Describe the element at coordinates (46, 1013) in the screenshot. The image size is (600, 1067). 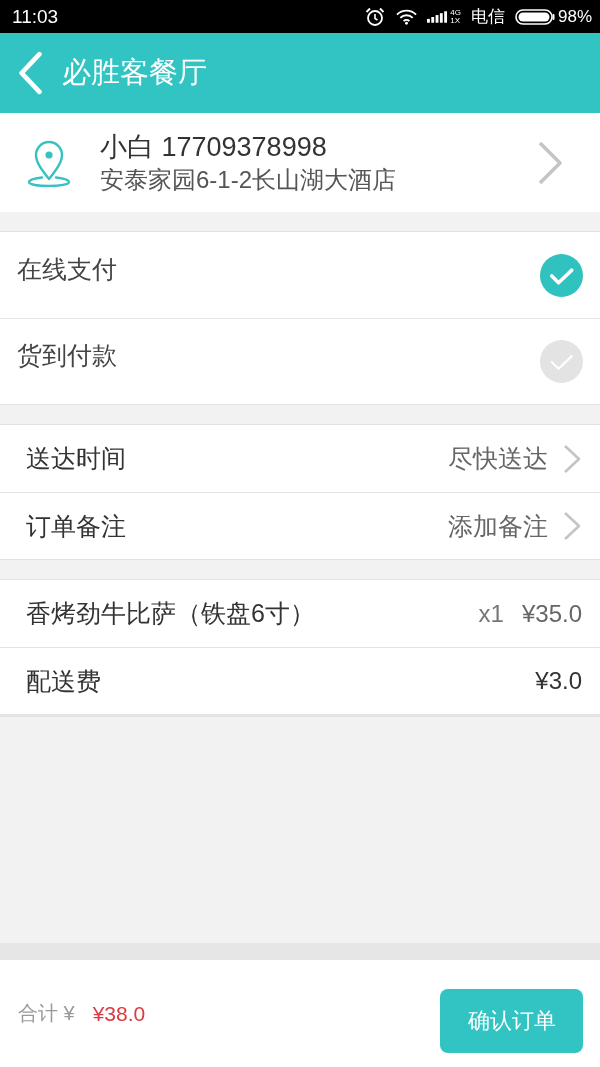
I see `total-label: 合计 ¥` at that location.